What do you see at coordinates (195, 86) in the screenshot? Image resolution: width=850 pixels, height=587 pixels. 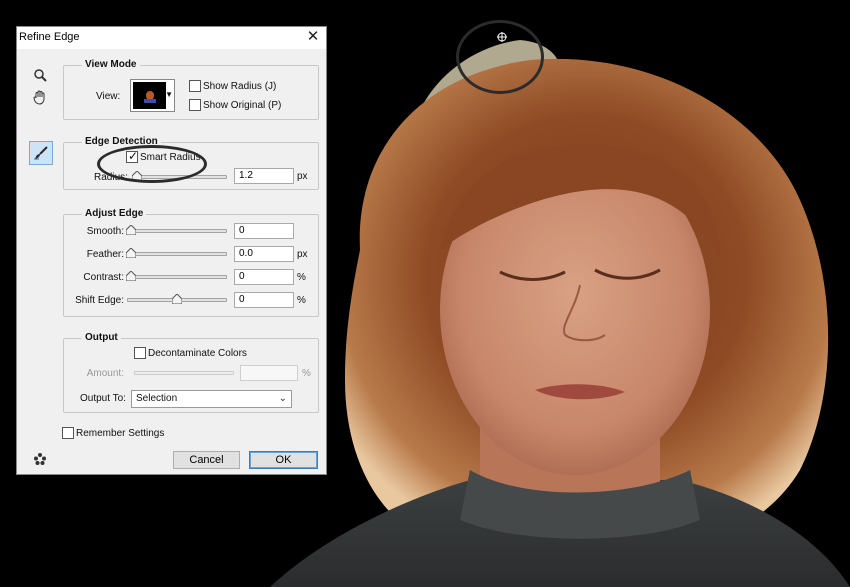 I see `show-radius-checkbox` at bounding box center [195, 86].